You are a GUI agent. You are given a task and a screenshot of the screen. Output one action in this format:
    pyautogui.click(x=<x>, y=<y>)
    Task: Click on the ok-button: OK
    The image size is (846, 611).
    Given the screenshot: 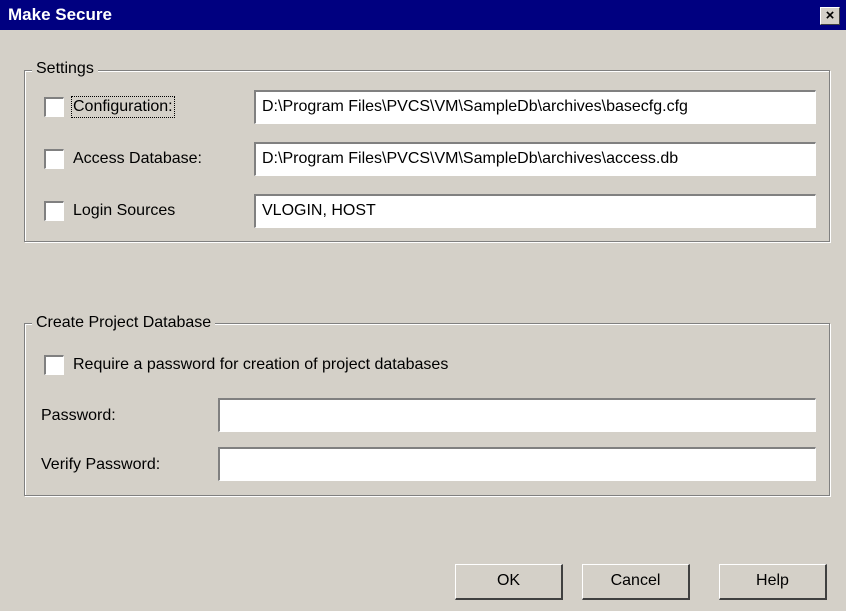 What is the action you would take?
    pyautogui.click(x=509, y=582)
    